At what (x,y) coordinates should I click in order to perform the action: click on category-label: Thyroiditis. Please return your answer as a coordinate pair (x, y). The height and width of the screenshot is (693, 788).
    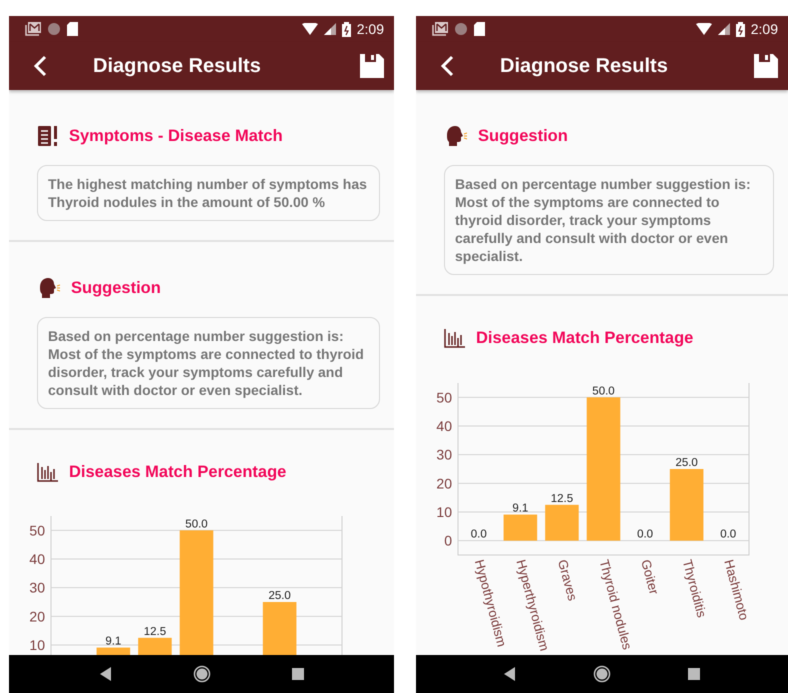
    Looking at the image, I should click on (695, 587).